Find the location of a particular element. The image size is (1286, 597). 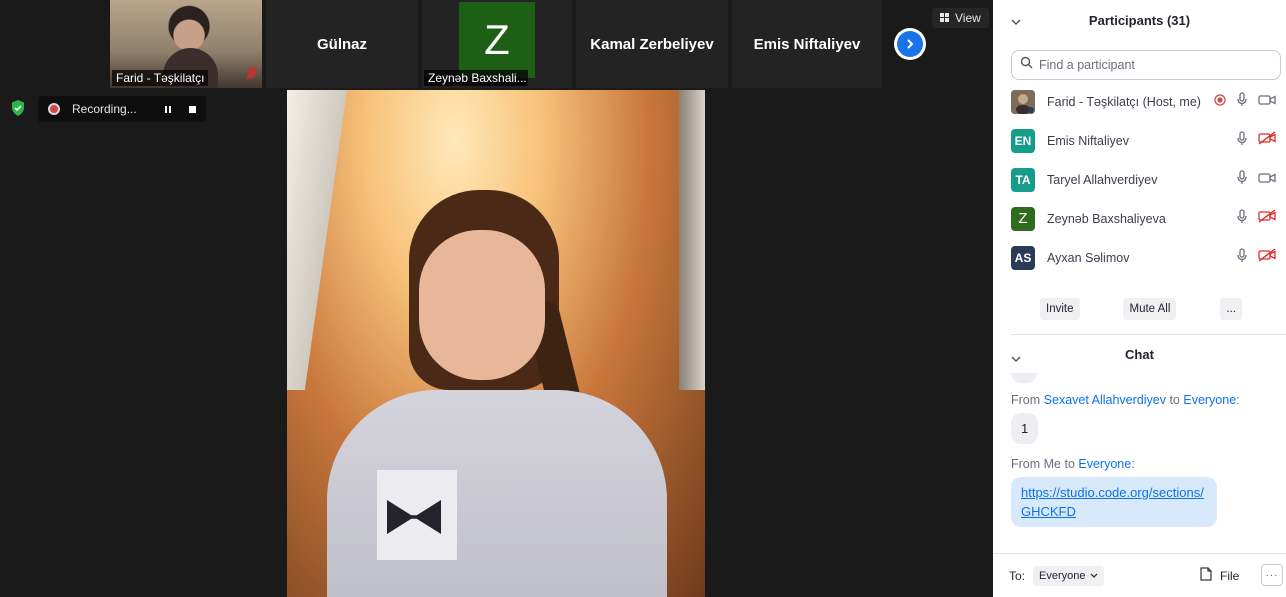

speaker-figure is located at coordinates (482, 305).